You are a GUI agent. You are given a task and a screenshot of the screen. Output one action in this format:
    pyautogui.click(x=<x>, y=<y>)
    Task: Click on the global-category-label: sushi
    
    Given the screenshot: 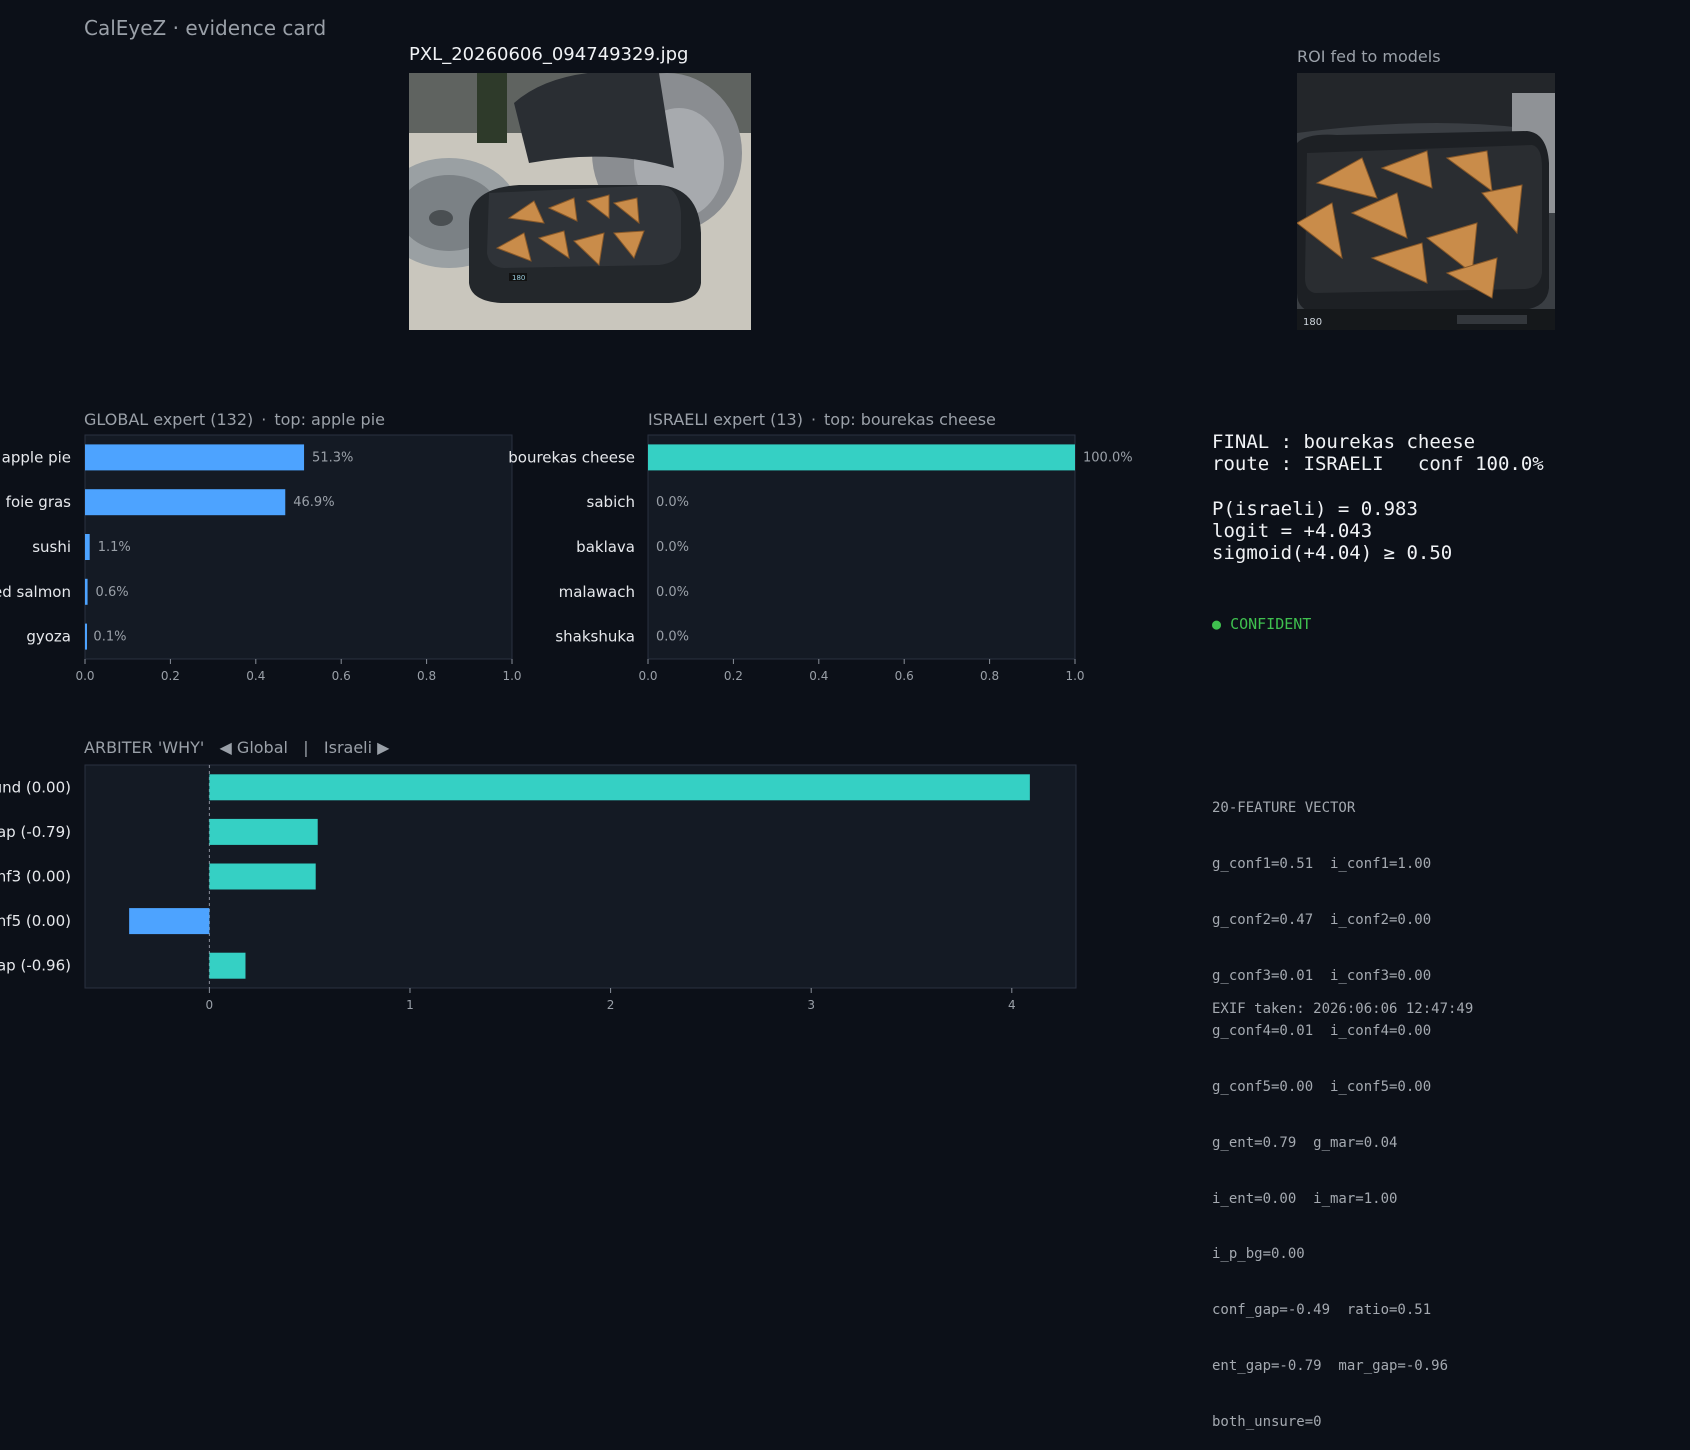 What is the action you would take?
    pyautogui.click(x=51, y=547)
    